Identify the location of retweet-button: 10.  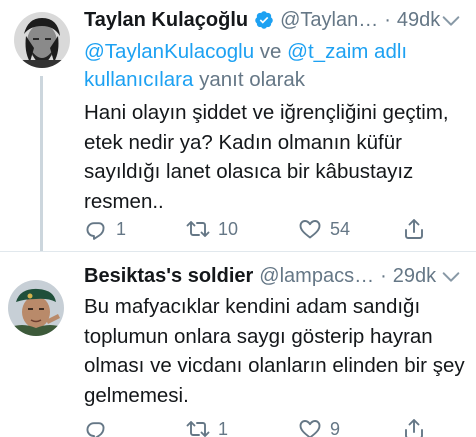
(242, 229).